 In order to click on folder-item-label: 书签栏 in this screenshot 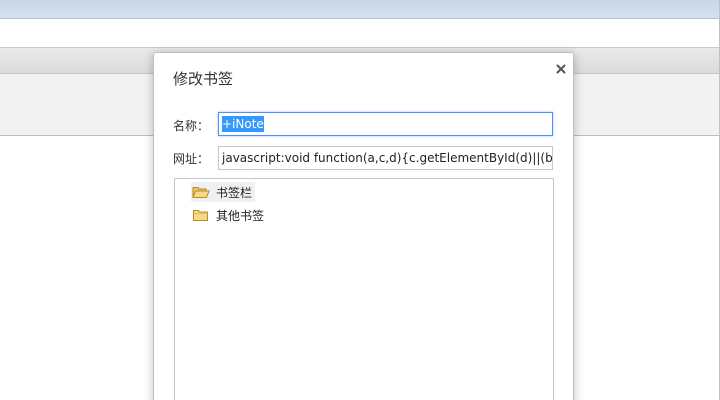, I will do `click(234, 192)`.